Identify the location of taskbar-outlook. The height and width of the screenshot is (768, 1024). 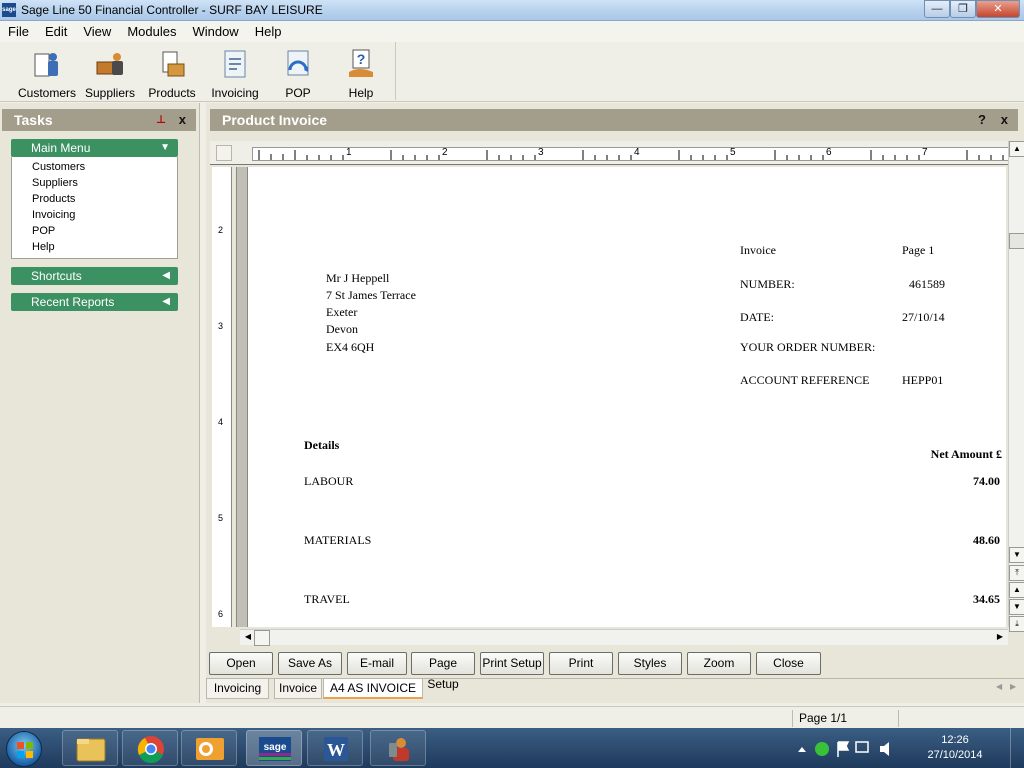
(209, 748).